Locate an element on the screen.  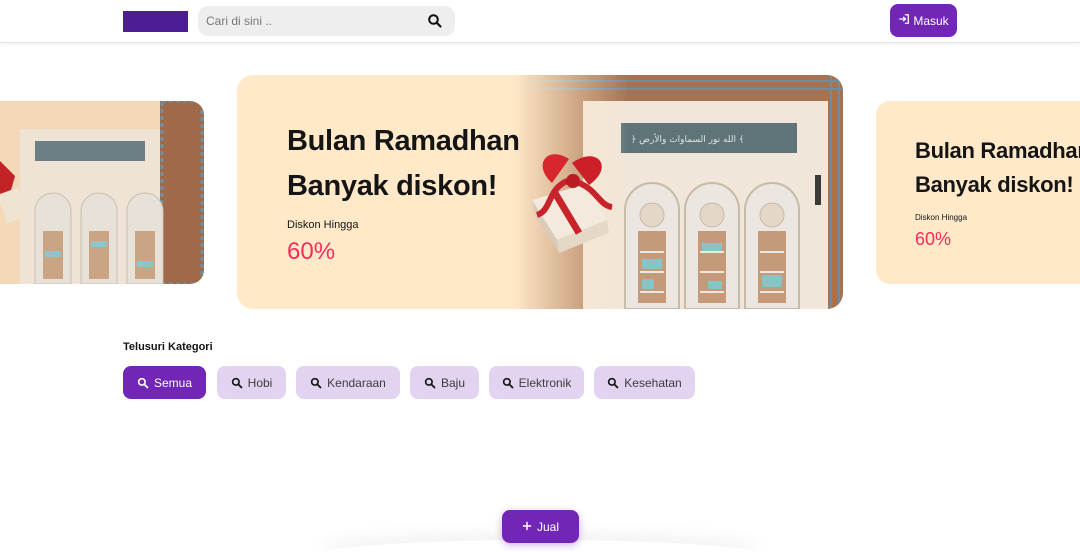
category-chip-label: Hobi is located at coordinates (260, 382).